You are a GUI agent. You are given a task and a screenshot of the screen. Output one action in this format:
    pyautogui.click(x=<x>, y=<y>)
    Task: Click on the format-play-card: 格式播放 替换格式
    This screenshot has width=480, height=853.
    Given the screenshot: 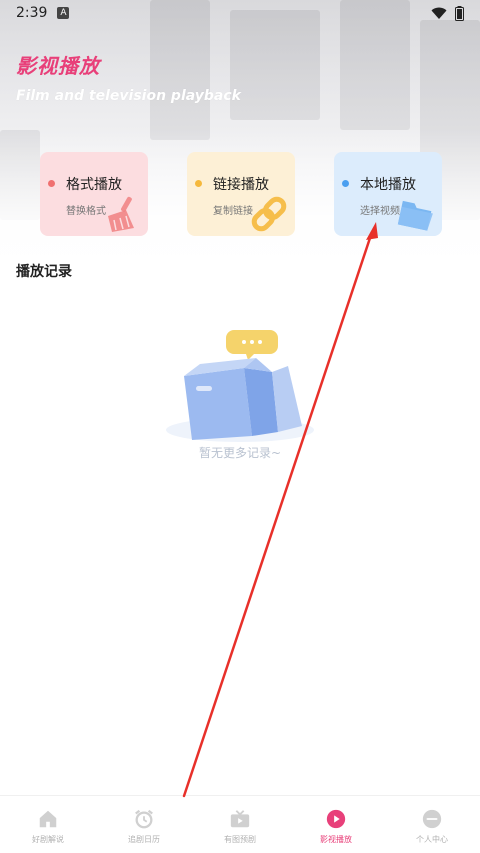 What is the action you would take?
    pyautogui.click(x=94, y=194)
    